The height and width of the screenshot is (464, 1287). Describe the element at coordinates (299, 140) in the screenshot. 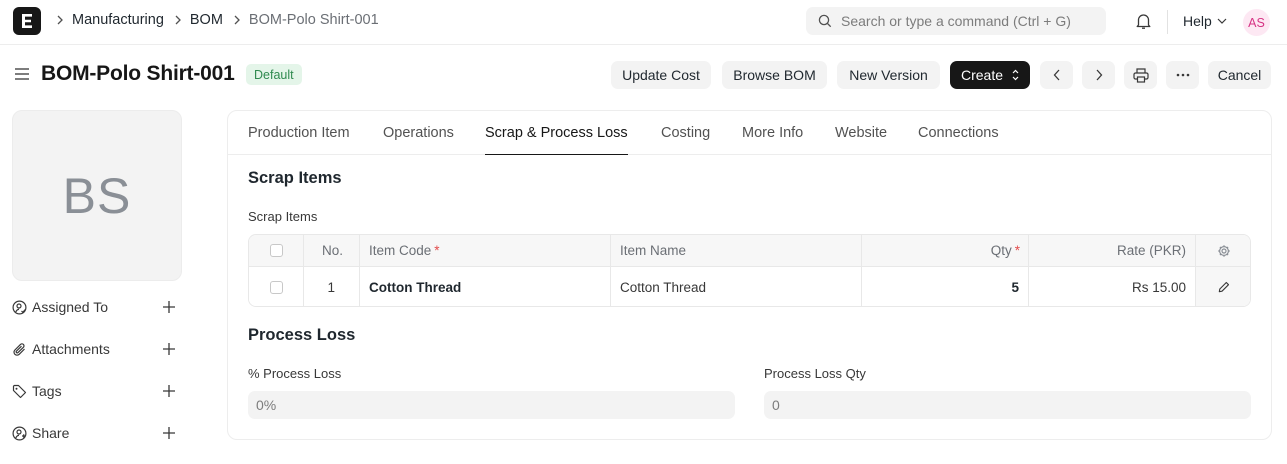

I see `tab-production-item: Production Item` at that location.